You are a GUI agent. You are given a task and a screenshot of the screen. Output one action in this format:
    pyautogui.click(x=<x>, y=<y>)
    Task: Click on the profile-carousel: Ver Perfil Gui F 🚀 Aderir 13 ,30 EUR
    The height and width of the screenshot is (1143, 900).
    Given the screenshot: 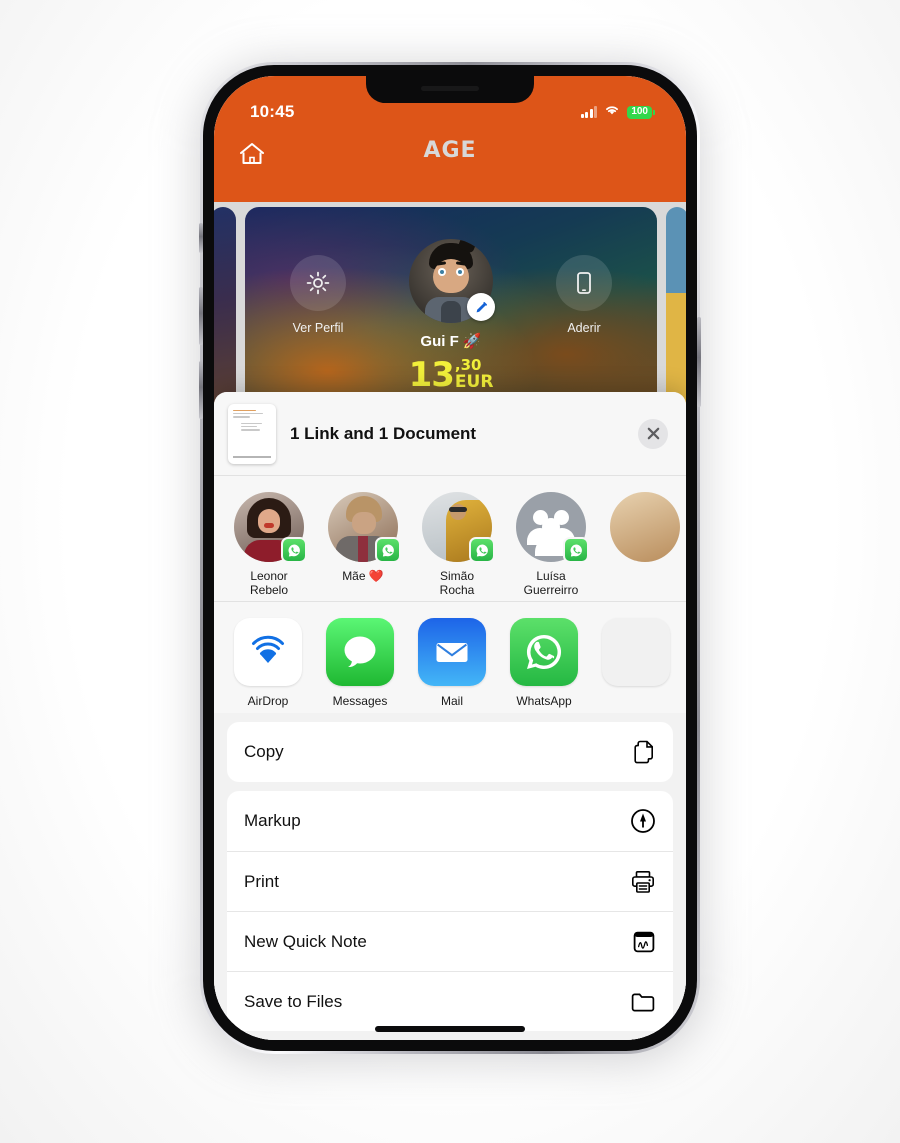 What is the action you would take?
    pyautogui.click(x=450, y=307)
    